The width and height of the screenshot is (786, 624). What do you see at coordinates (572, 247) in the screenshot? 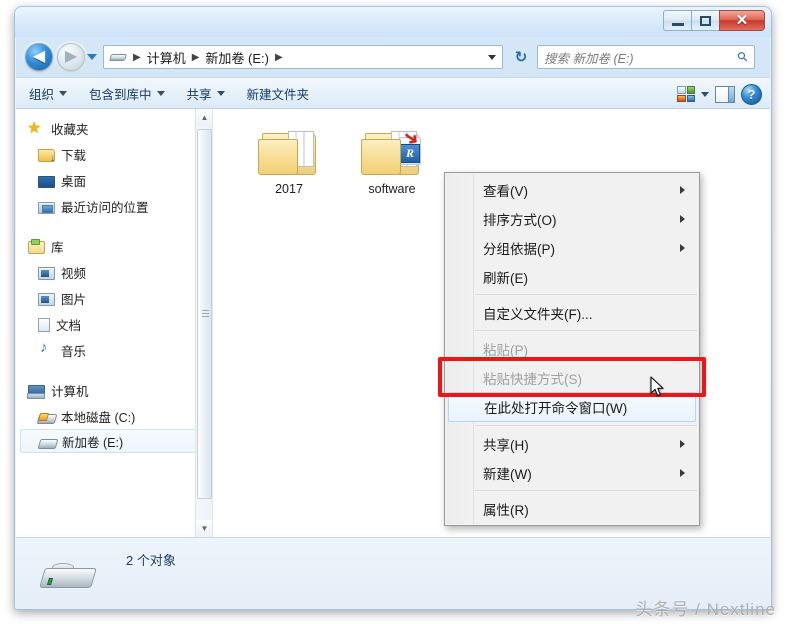
I see `context-menu-item-group-by: 分组依据(P)` at bounding box center [572, 247].